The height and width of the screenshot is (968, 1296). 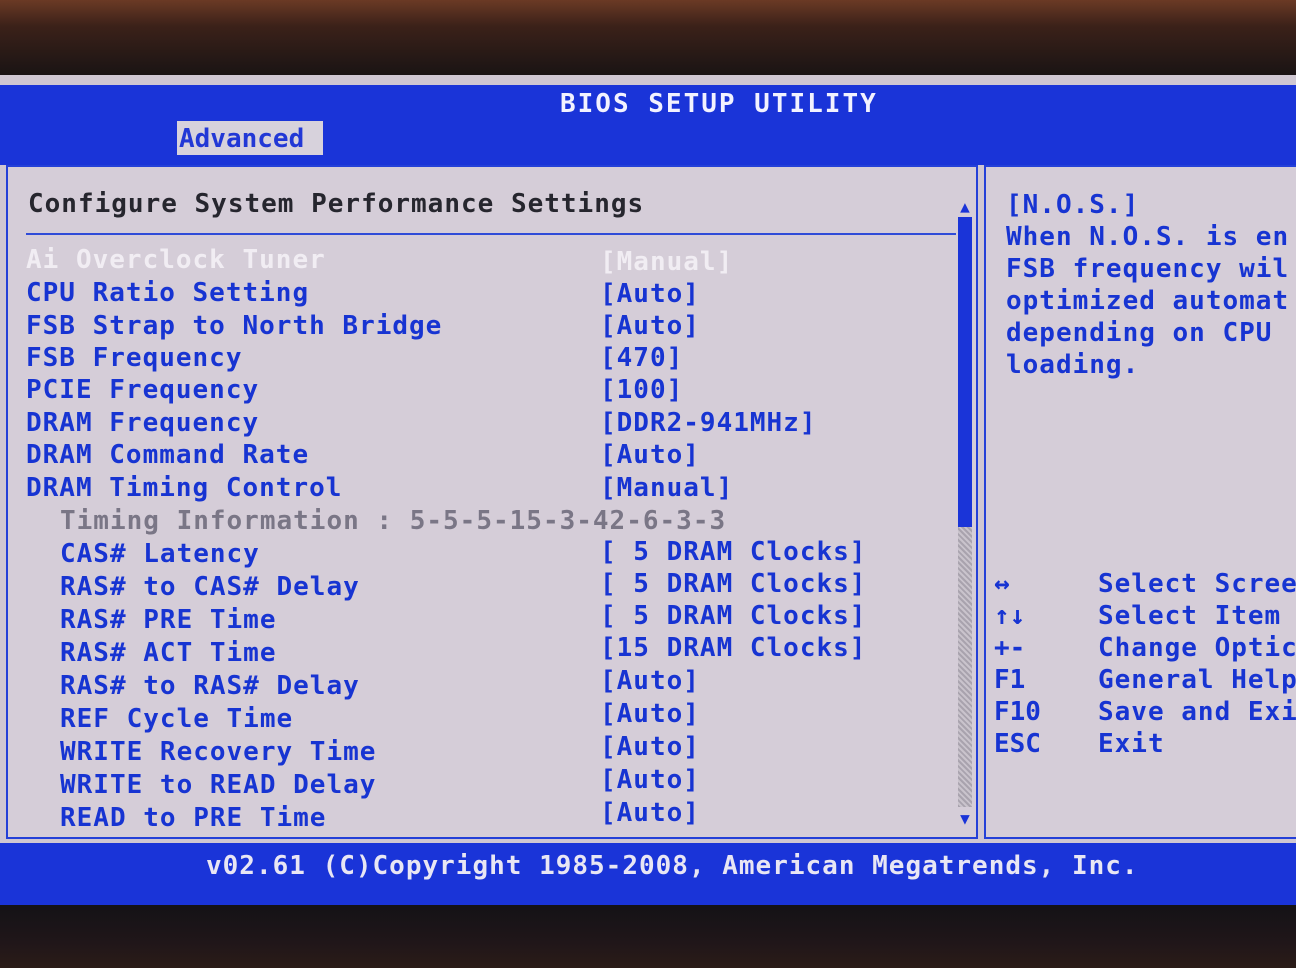 What do you see at coordinates (142, 423) in the screenshot?
I see `setting-label-dram-frequency: DRAM Frequency` at bounding box center [142, 423].